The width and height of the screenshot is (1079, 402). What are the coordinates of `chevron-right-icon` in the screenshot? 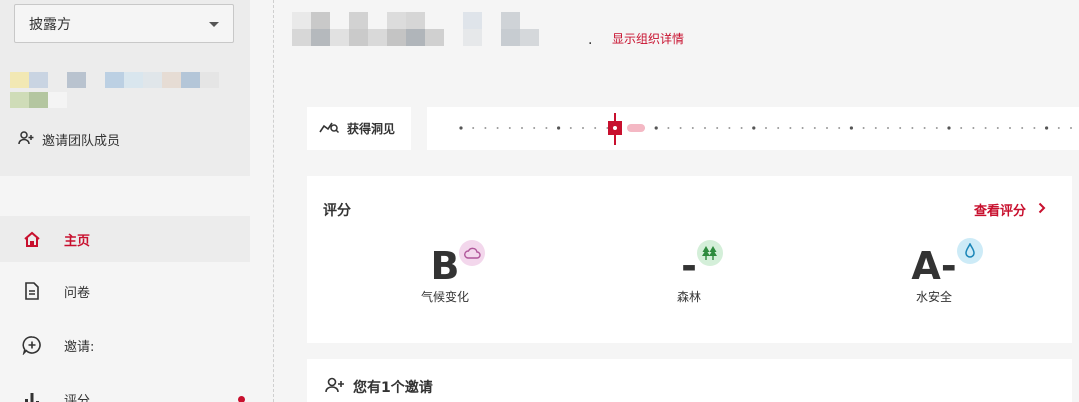 It's located at (1042, 210).